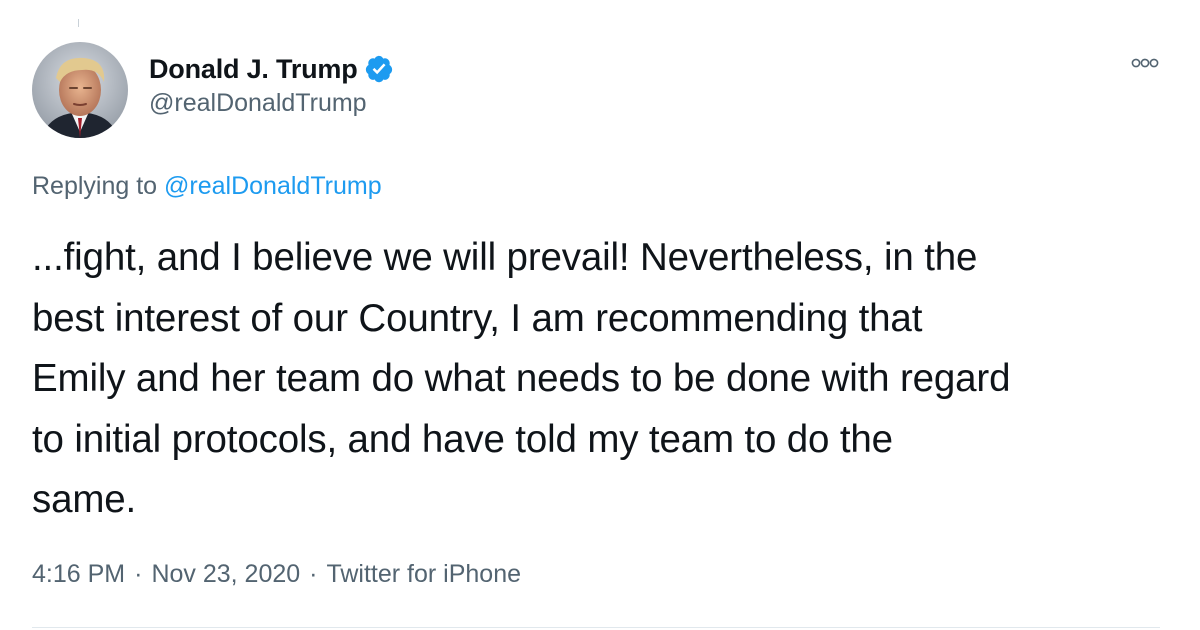 The image size is (1200, 630). I want to click on avatar-image, so click(80, 90).